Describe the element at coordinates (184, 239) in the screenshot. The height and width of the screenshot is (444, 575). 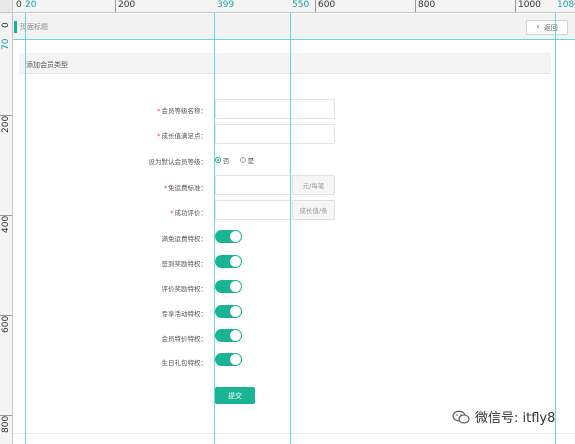
I see `toggle-label-free-shipping: 满免运费特权：` at that location.